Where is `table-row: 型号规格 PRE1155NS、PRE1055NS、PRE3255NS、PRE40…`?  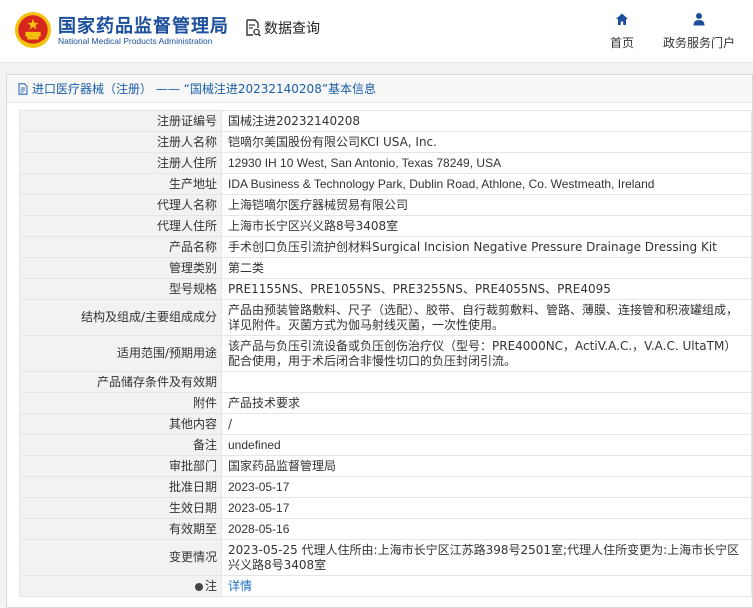
table-row: 型号规格 PRE1155NS、PRE1055NS、PRE3255NS、PRE40… is located at coordinates (385, 289).